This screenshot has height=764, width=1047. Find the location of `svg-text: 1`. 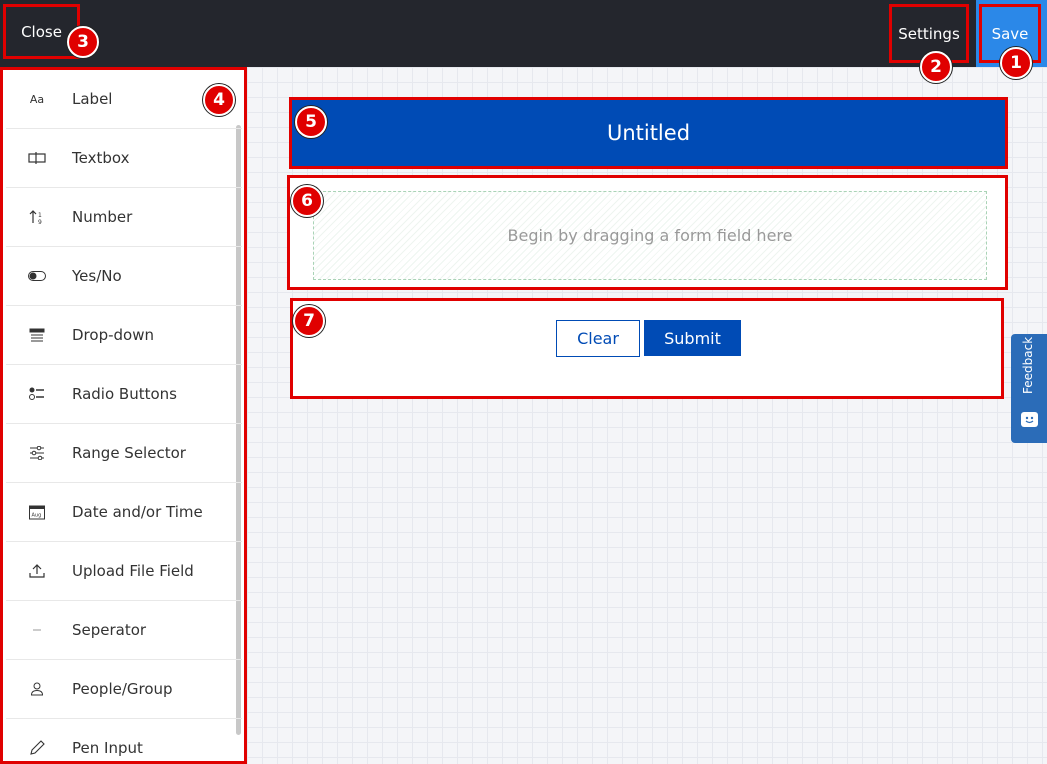

svg-text: 1 is located at coordinates (40, 215).